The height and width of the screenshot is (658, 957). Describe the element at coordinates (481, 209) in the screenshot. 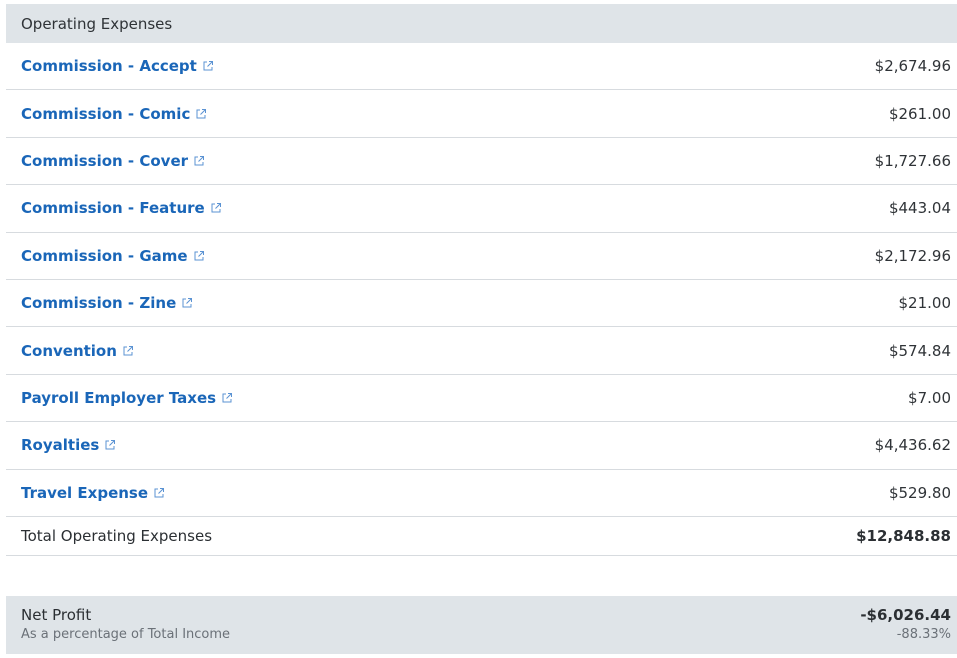

I see `expense-row: Commission - Feature $443.04` at that location.